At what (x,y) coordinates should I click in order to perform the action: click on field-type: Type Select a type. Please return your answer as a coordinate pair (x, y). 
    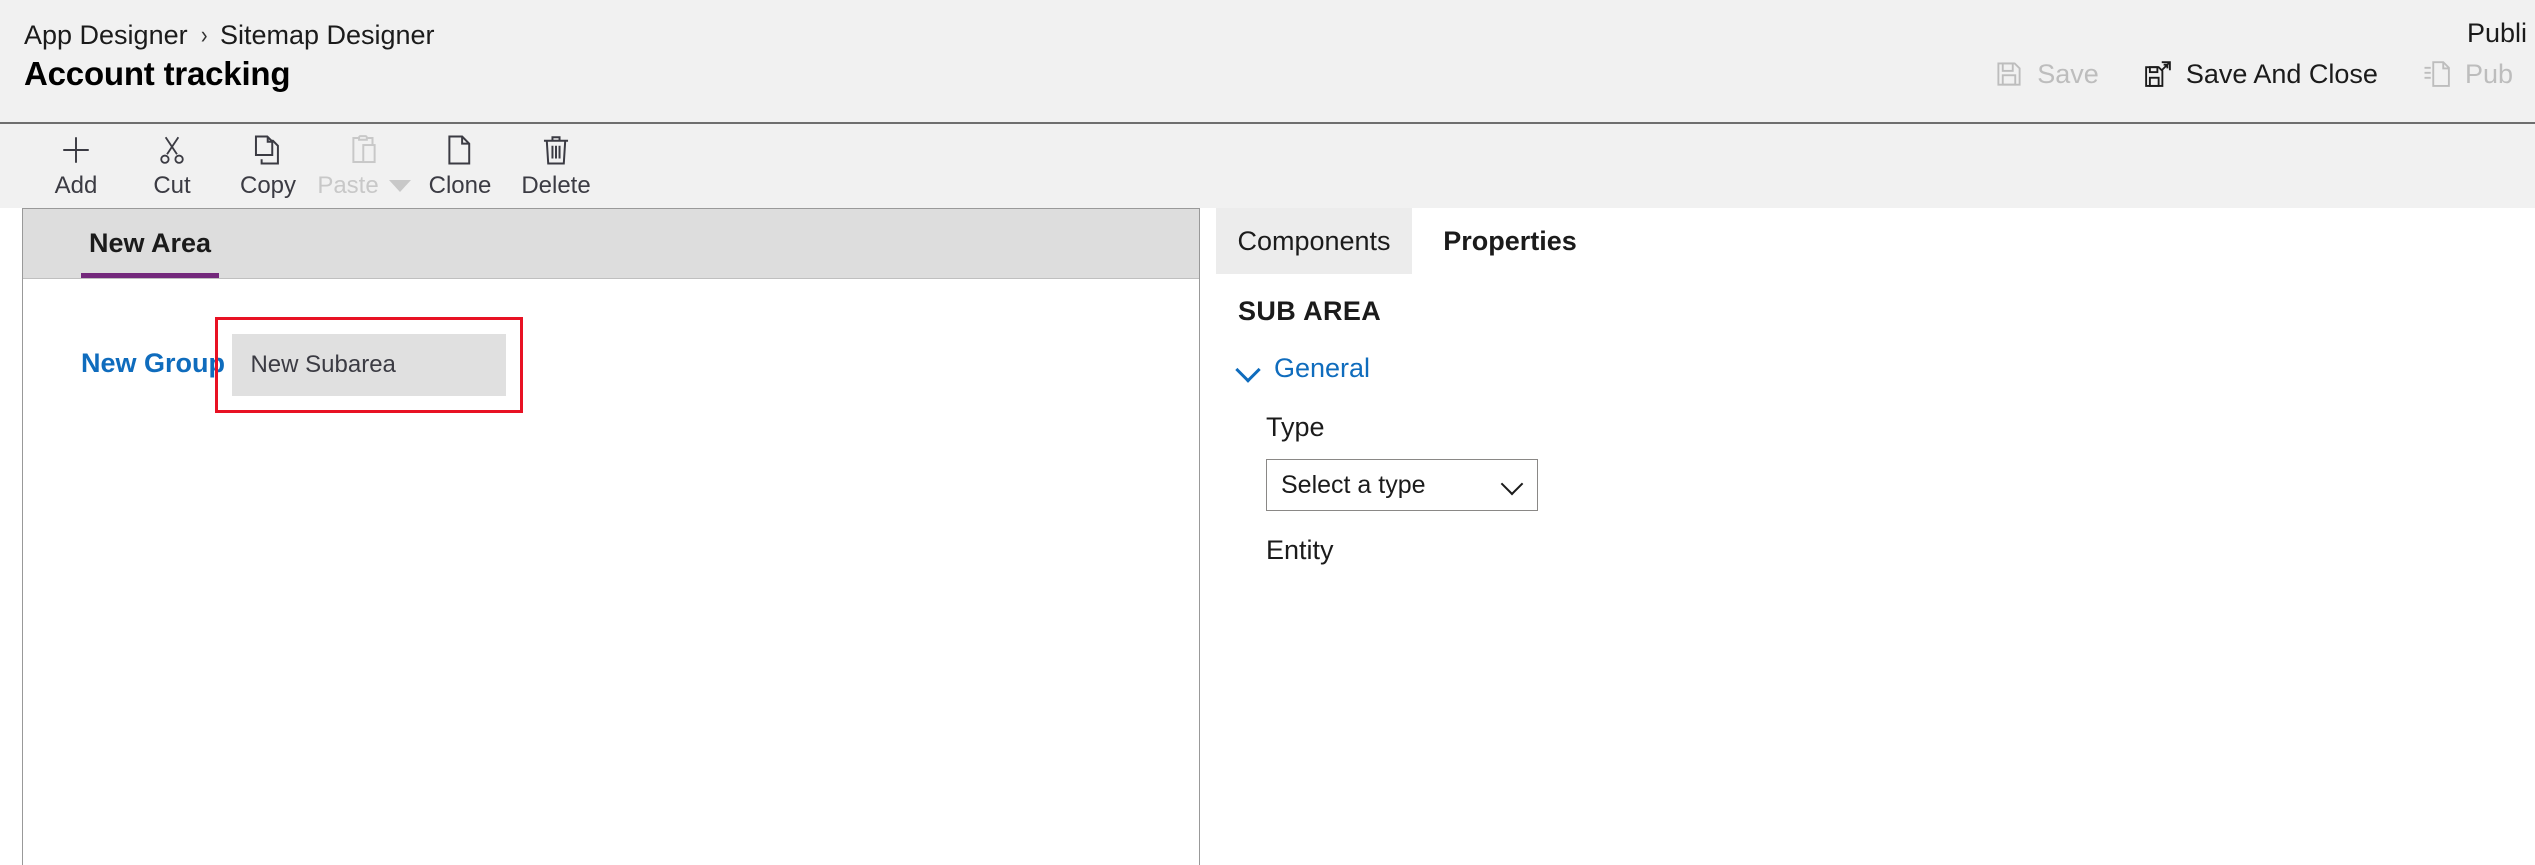
    Looking at the image, I should click on (1886, 461).